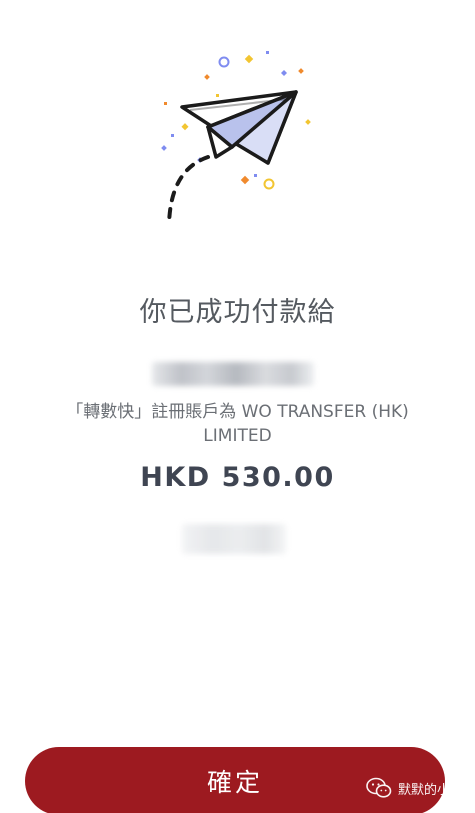 This screenshot has height=813, width=475. What do you see at coordinates (430, 790) in the screenshot?
I see `watermark-text: 默默的小站` at bounding box center [430, 790].